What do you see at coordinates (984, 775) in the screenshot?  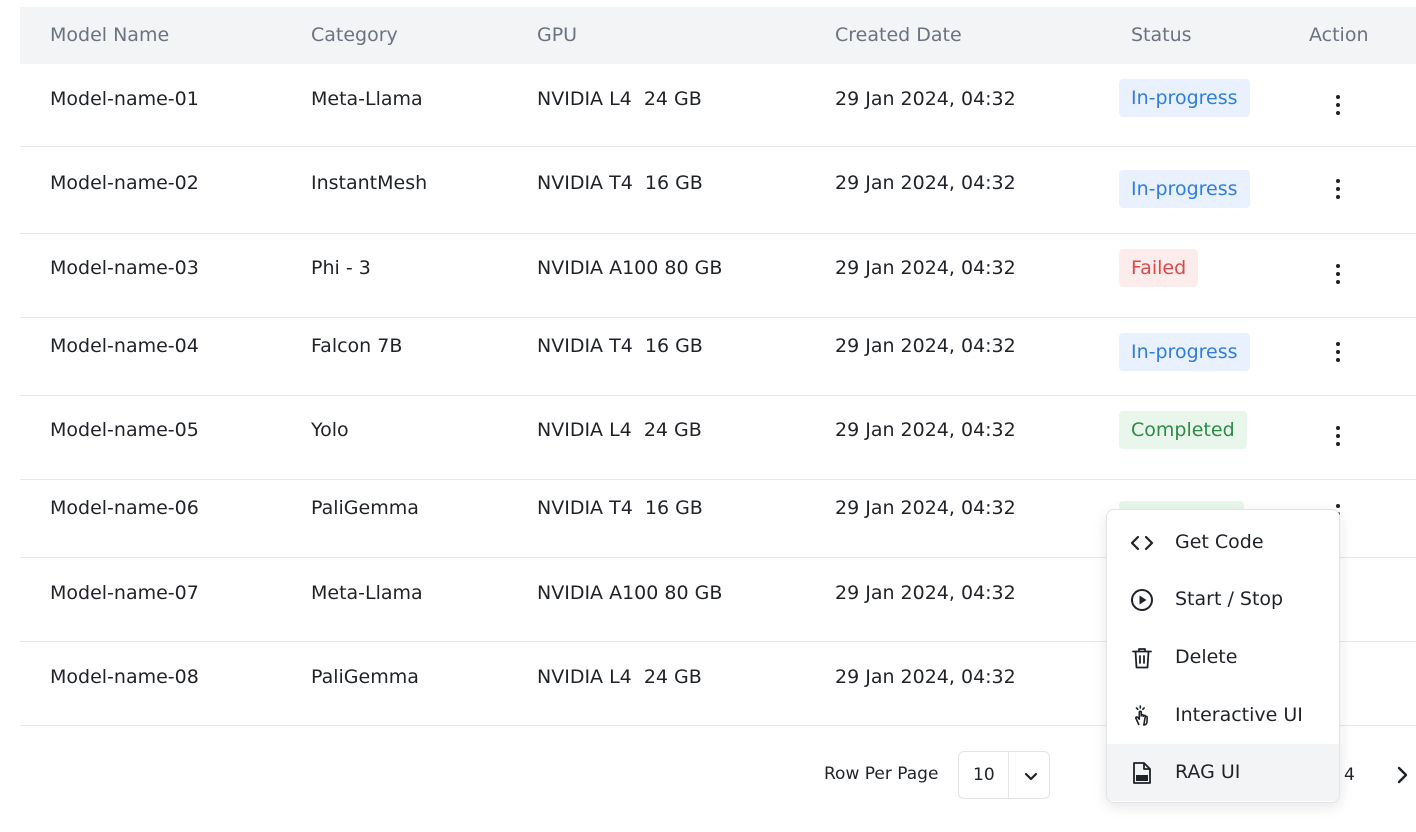 I see `row-per-page-value: 10` at bounding box center [984, 775].